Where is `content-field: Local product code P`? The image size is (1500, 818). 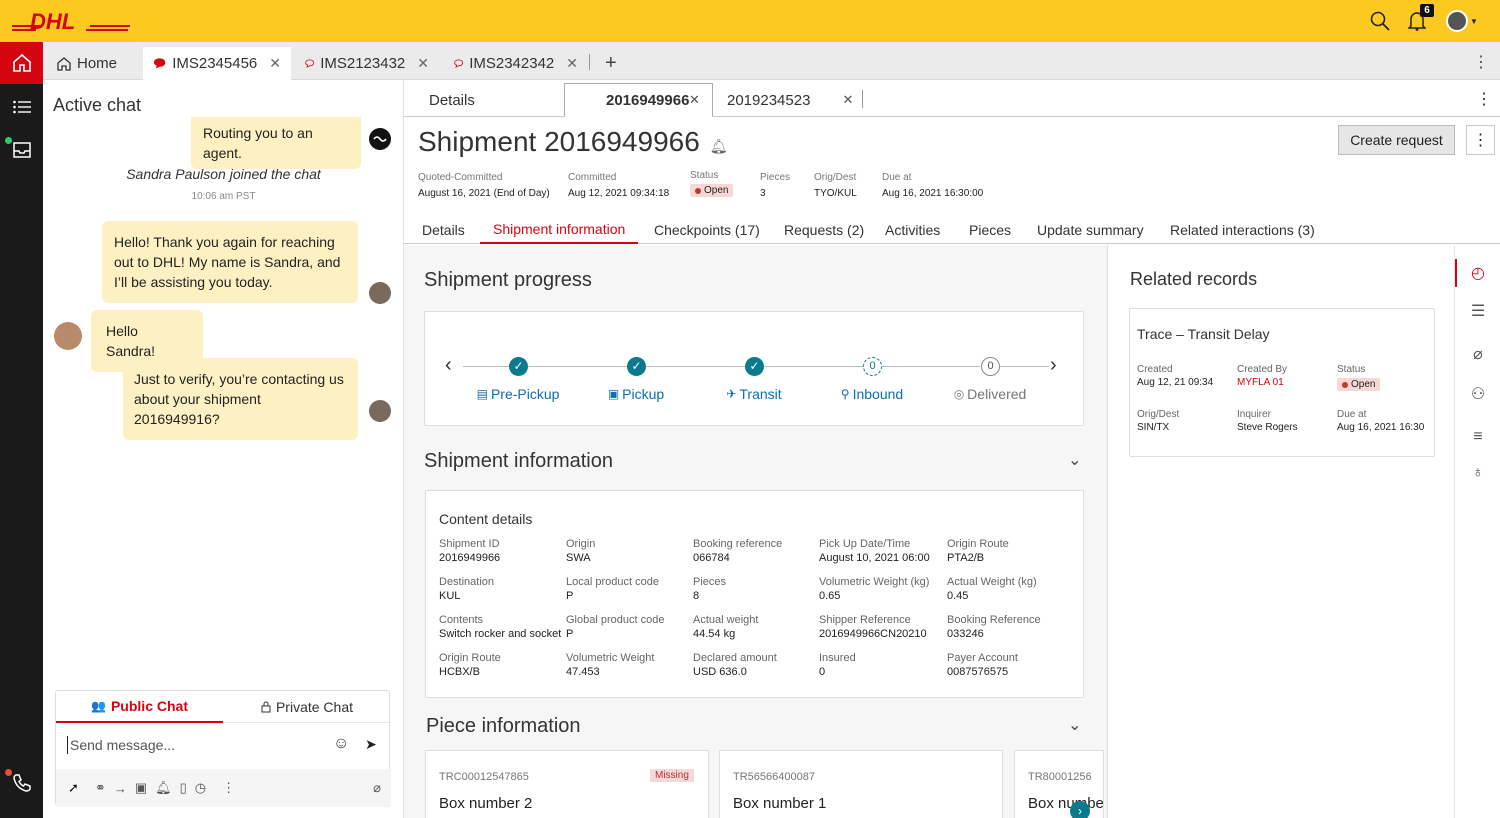
content-field: Local product code P is located at coordinates (612, 589).